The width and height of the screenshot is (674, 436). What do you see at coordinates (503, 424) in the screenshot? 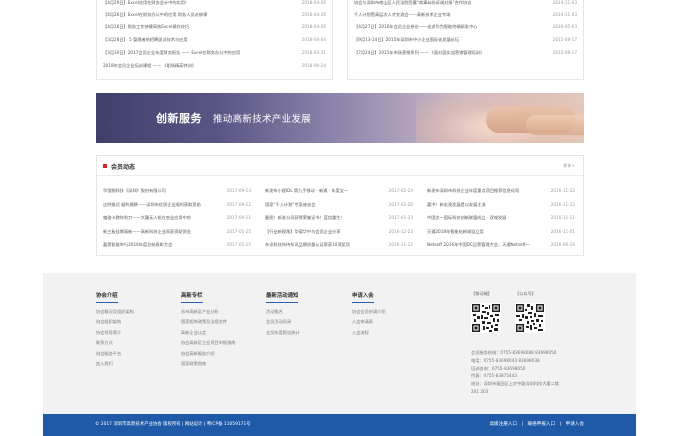
I see `member-login-link: 高级注册入口` at bounding box center [503, 424].